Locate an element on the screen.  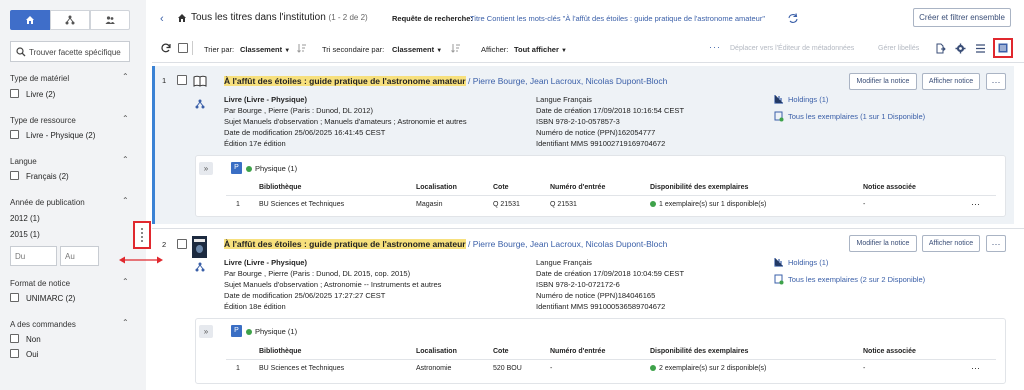
facet-year-2015: 2015 (1) is located at coordinates (25, 234).